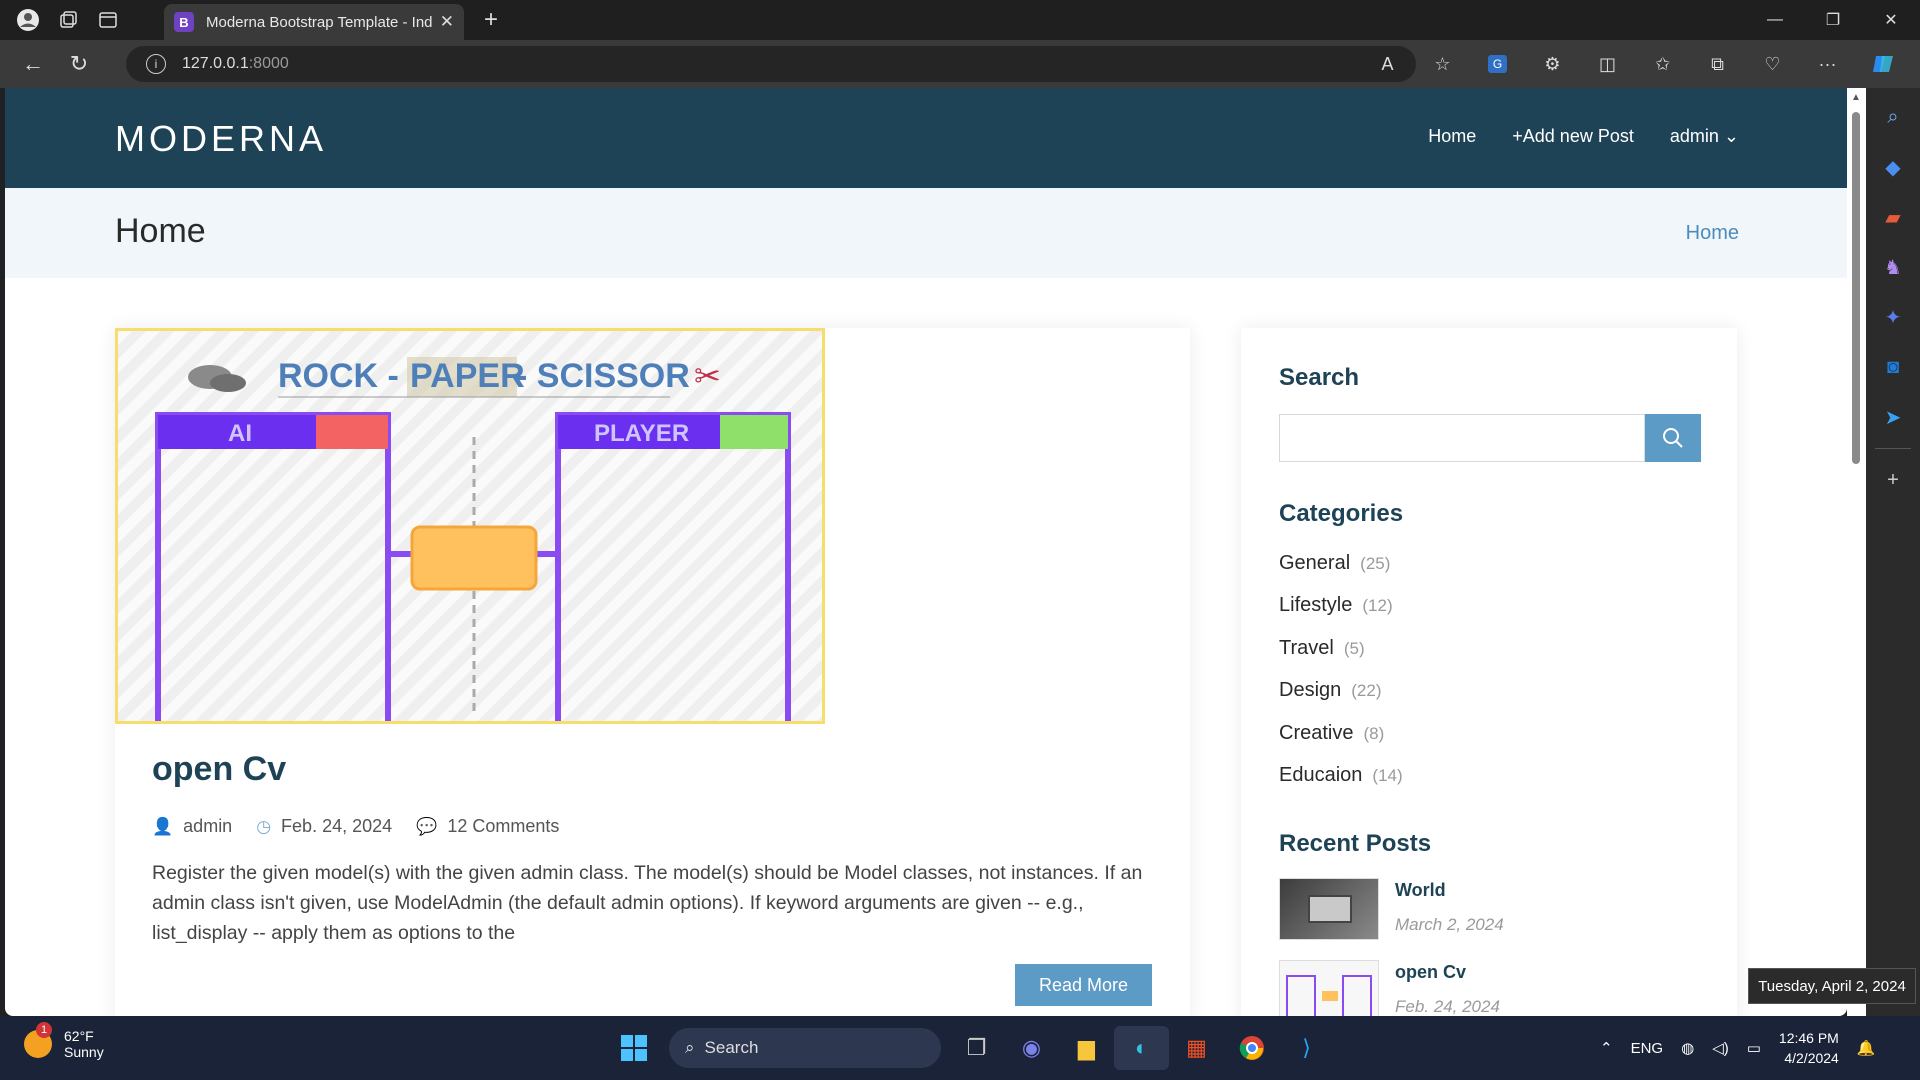 The image size is (1920, 1080). I want to click on category-count: (5), so click(1354, 648).